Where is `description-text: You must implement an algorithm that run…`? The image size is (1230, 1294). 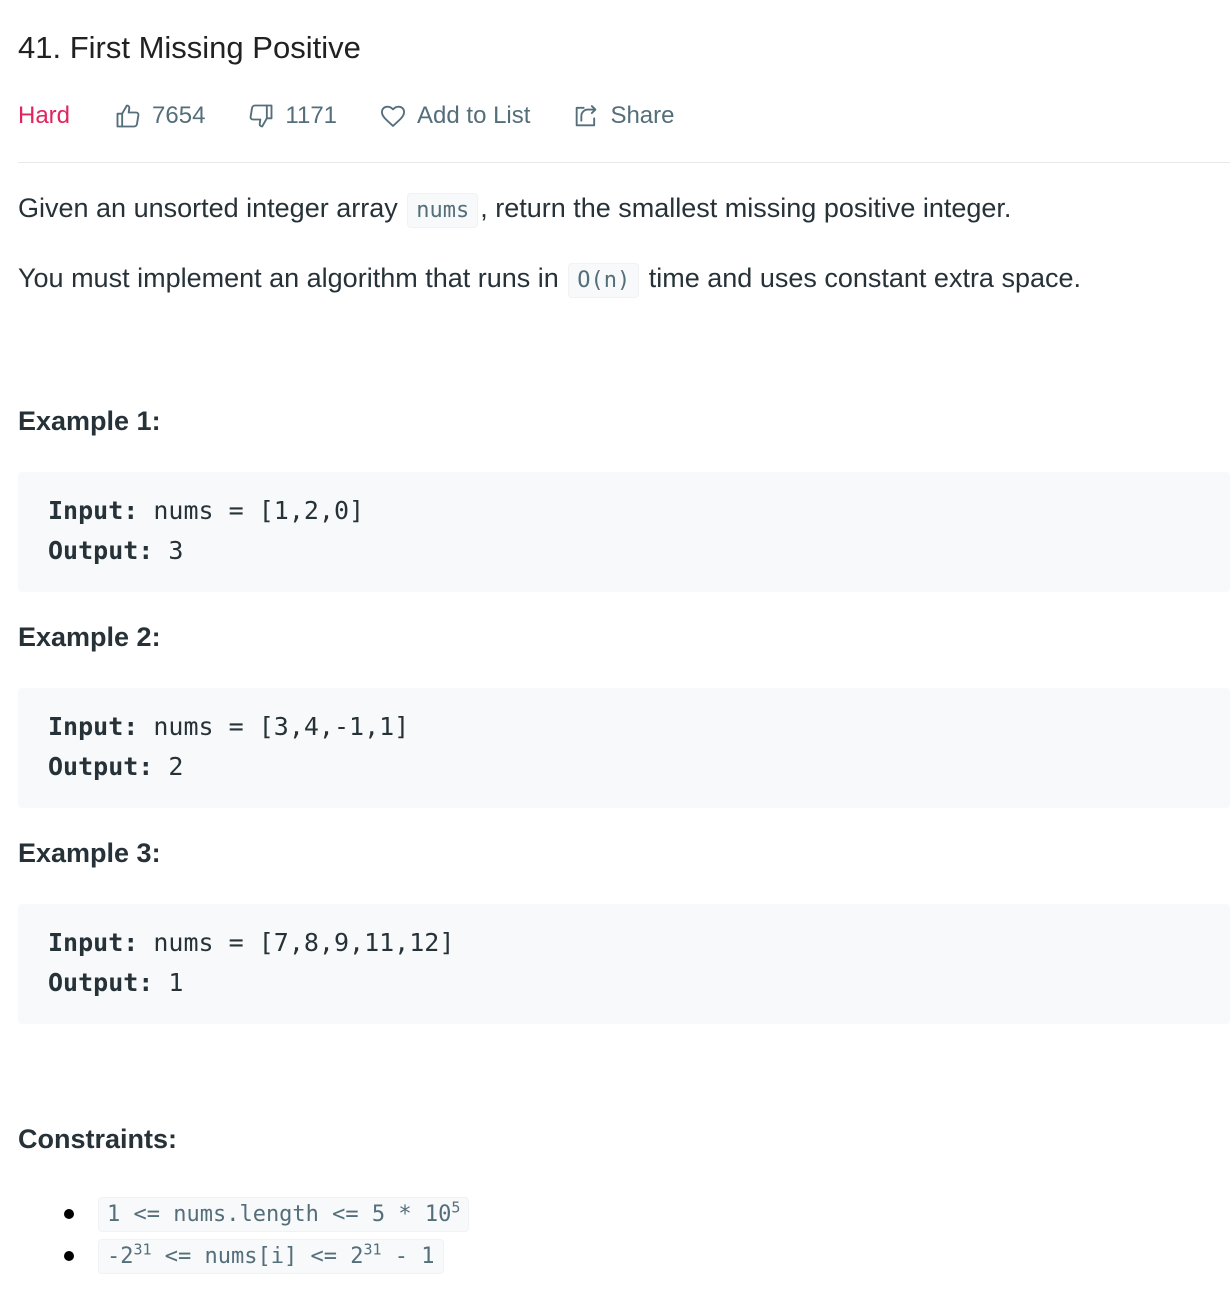 description-text: You must implement an algorithm that run… is located at coordinates (292, 278).